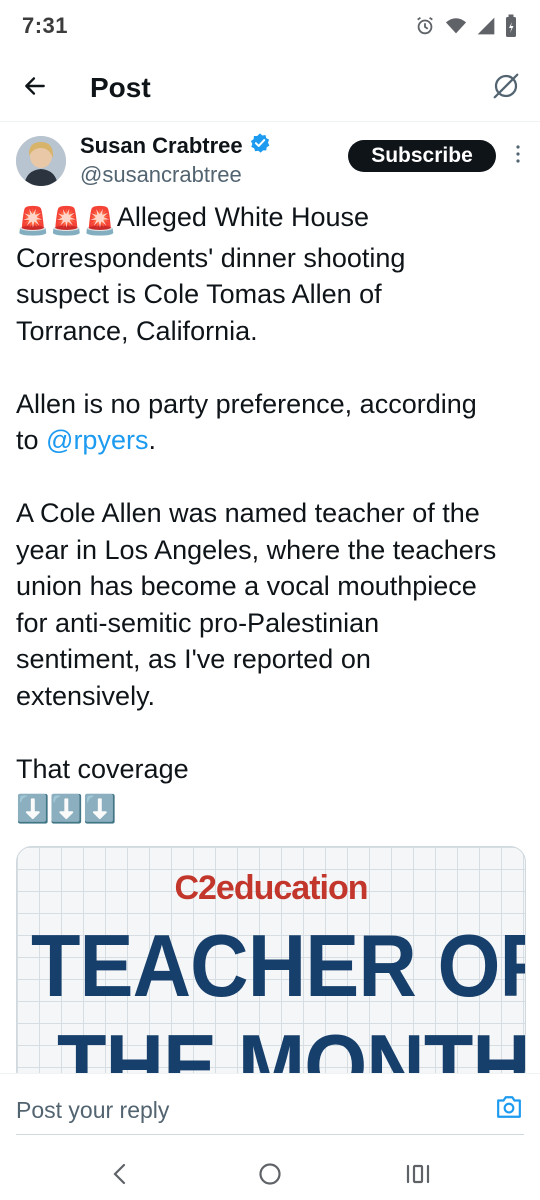 The image size is (540, 1200). What do you see at coordinates (270, 26) in the screenshot?
I see `status-bar: 7:31` at bounding box center [270, 26].